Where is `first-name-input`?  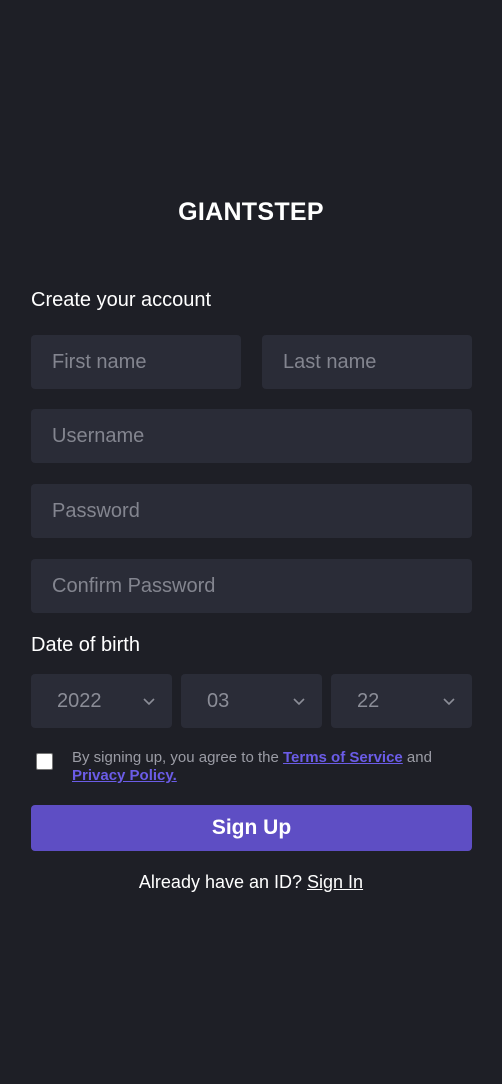 first-name-input is located at coordinates (136, 362).